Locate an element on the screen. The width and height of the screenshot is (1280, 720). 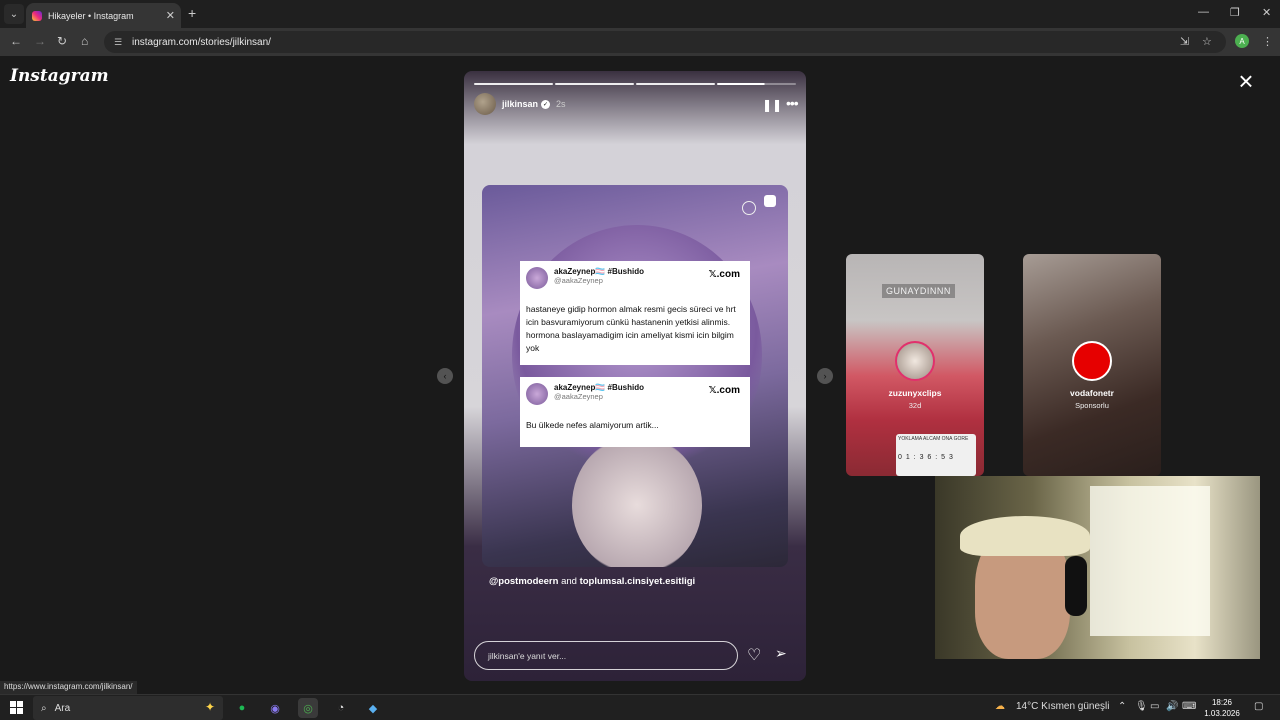
next-story-icon: › is located at coordinates (825, 376).